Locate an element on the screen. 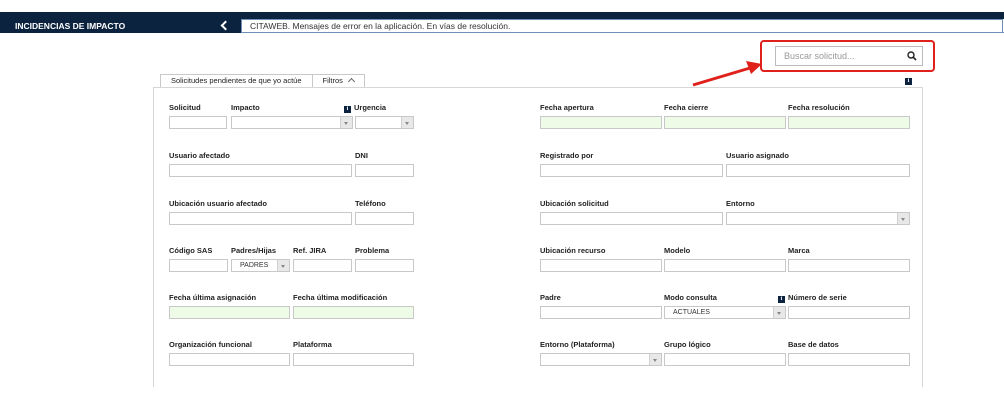 Image resolution: width=1004 pixels, height=411 pixels. modelo-input is located at coordinates (725, 265).